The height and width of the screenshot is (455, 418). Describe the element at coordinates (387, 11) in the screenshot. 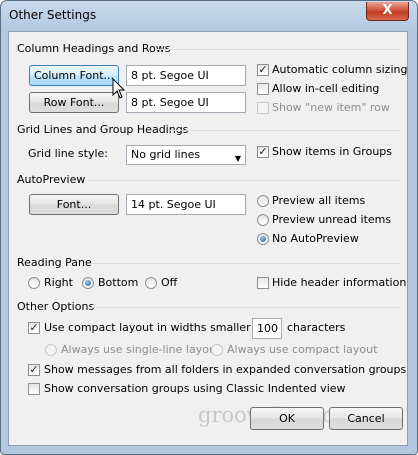

I see `close-button: X` at that location.